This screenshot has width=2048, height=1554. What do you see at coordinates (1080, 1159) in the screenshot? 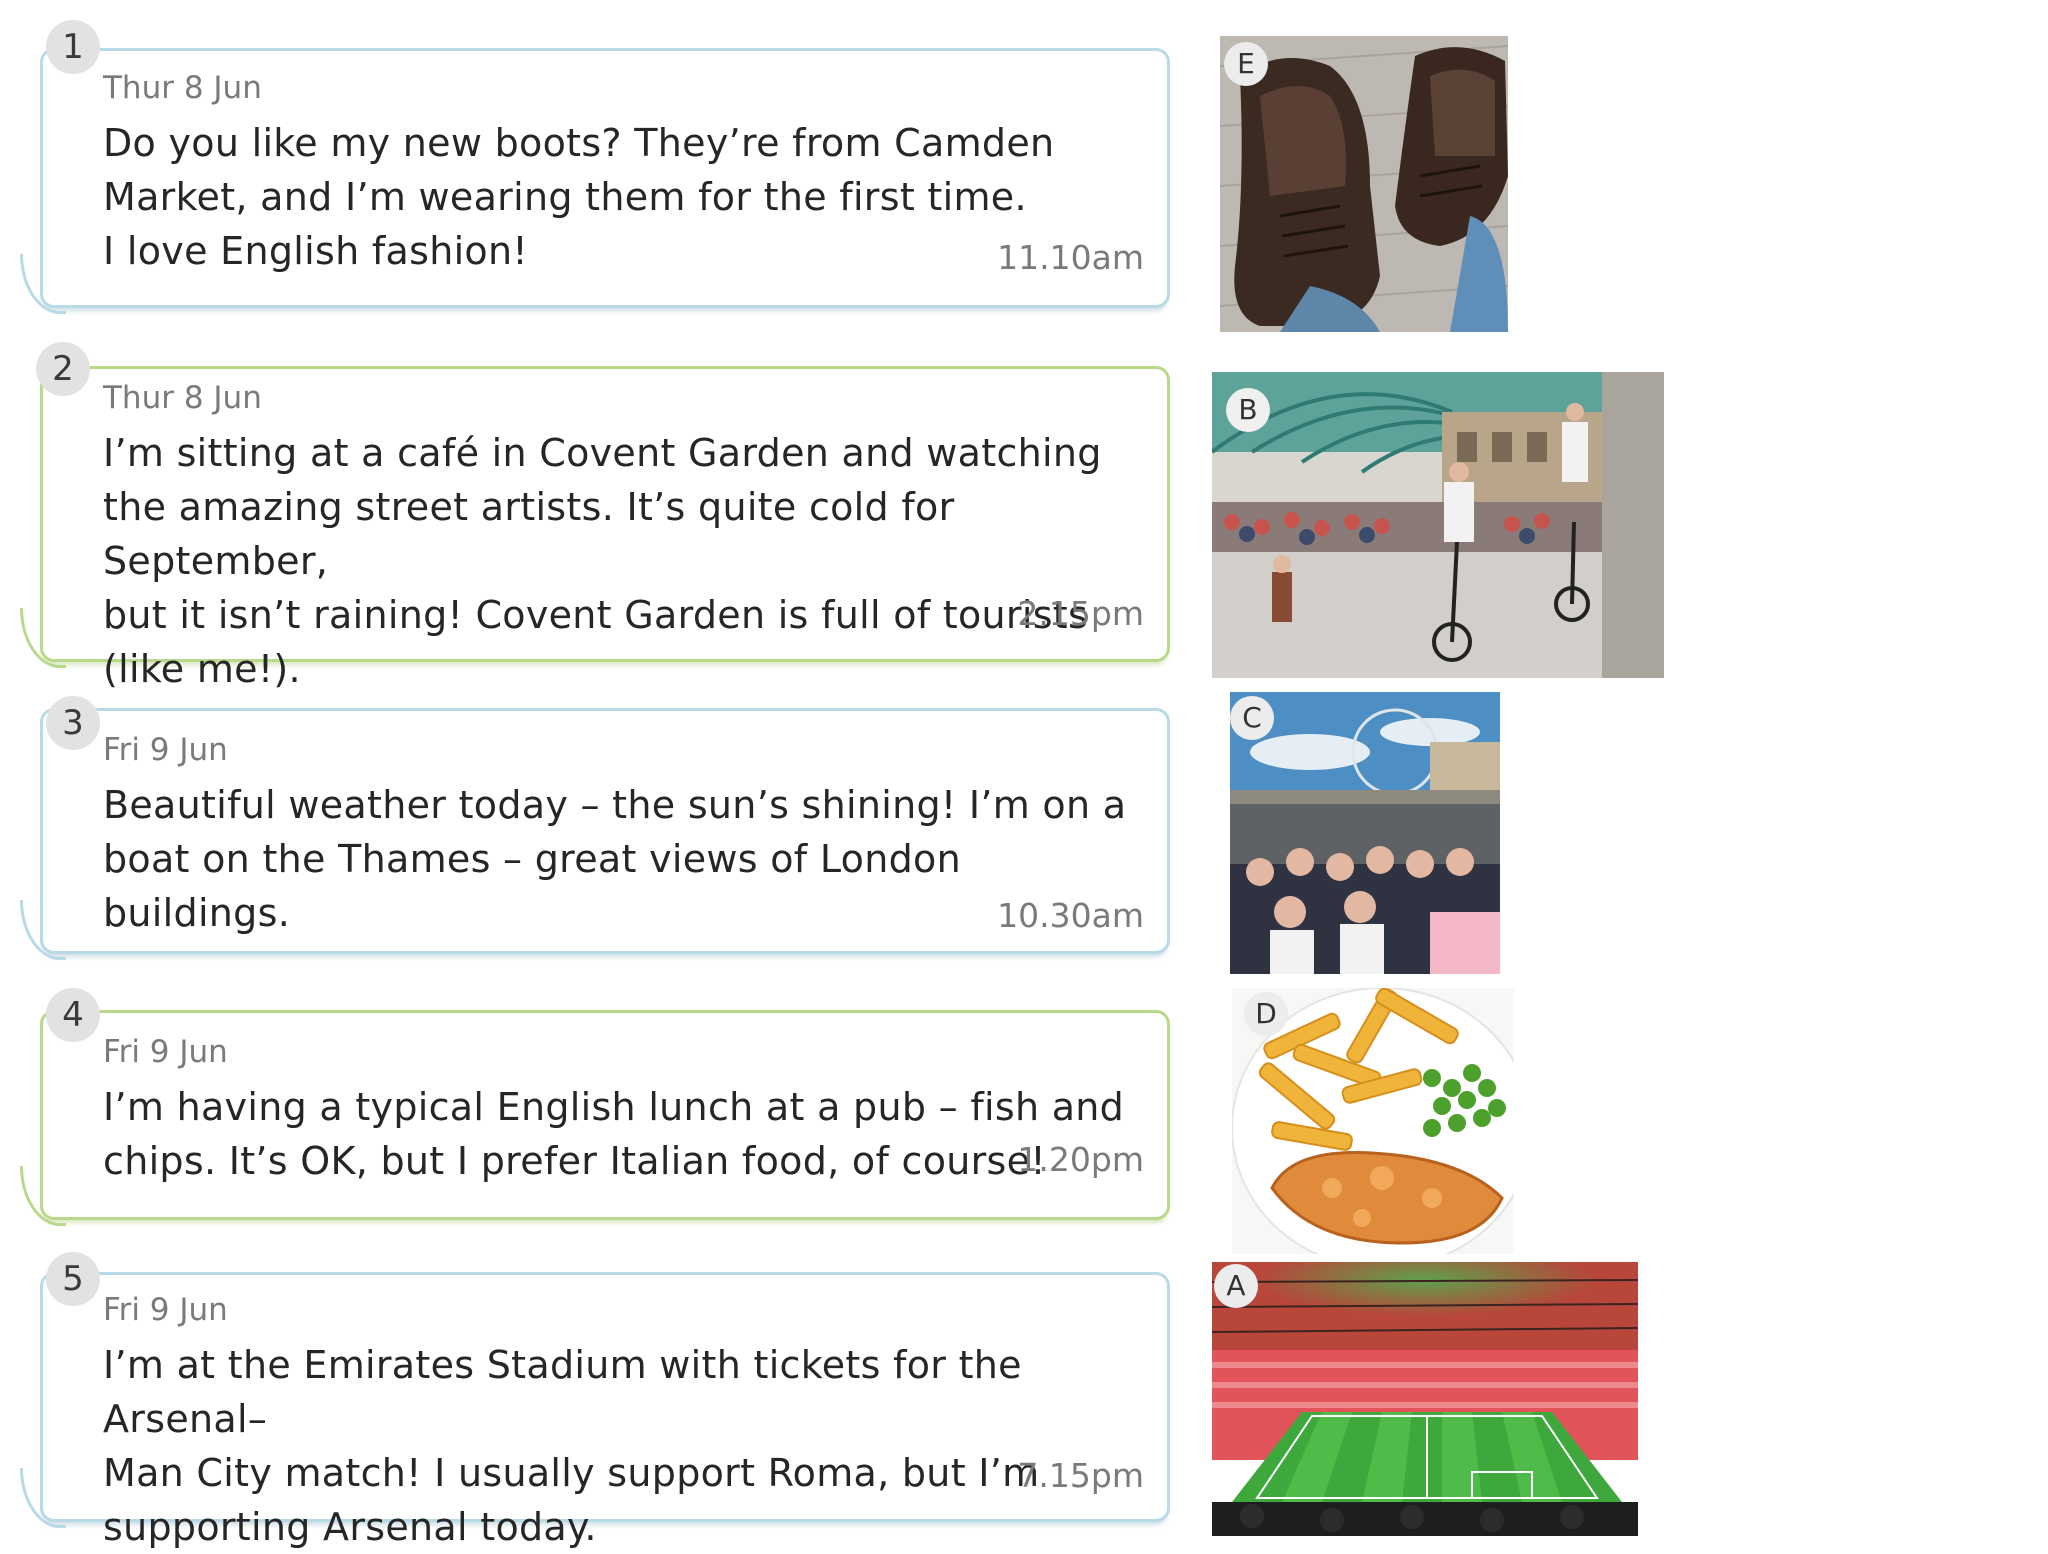
I see `message-time: 1.20pm` at bounding box center [1080, 1159].